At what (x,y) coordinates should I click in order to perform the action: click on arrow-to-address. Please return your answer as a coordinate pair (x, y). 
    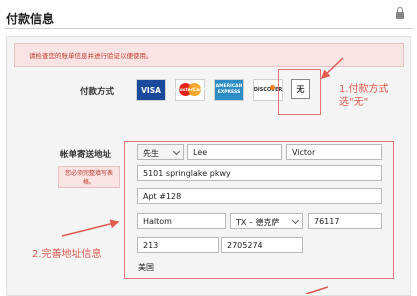
    Looking at the image, I should click on (90, 228).